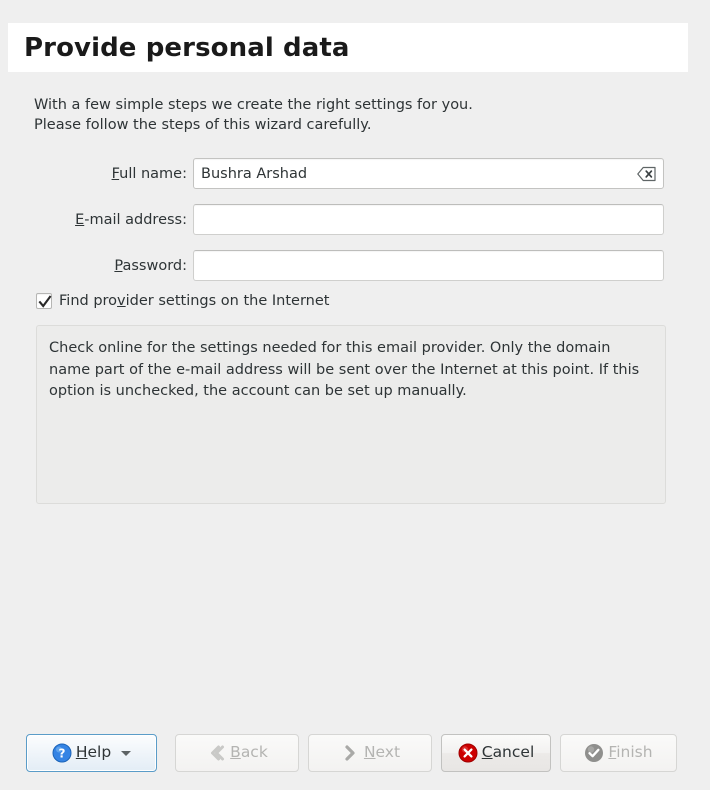 The height and width of the screenshot is (790, 710). I want to click on check-circle-icon, so click(594, 753).